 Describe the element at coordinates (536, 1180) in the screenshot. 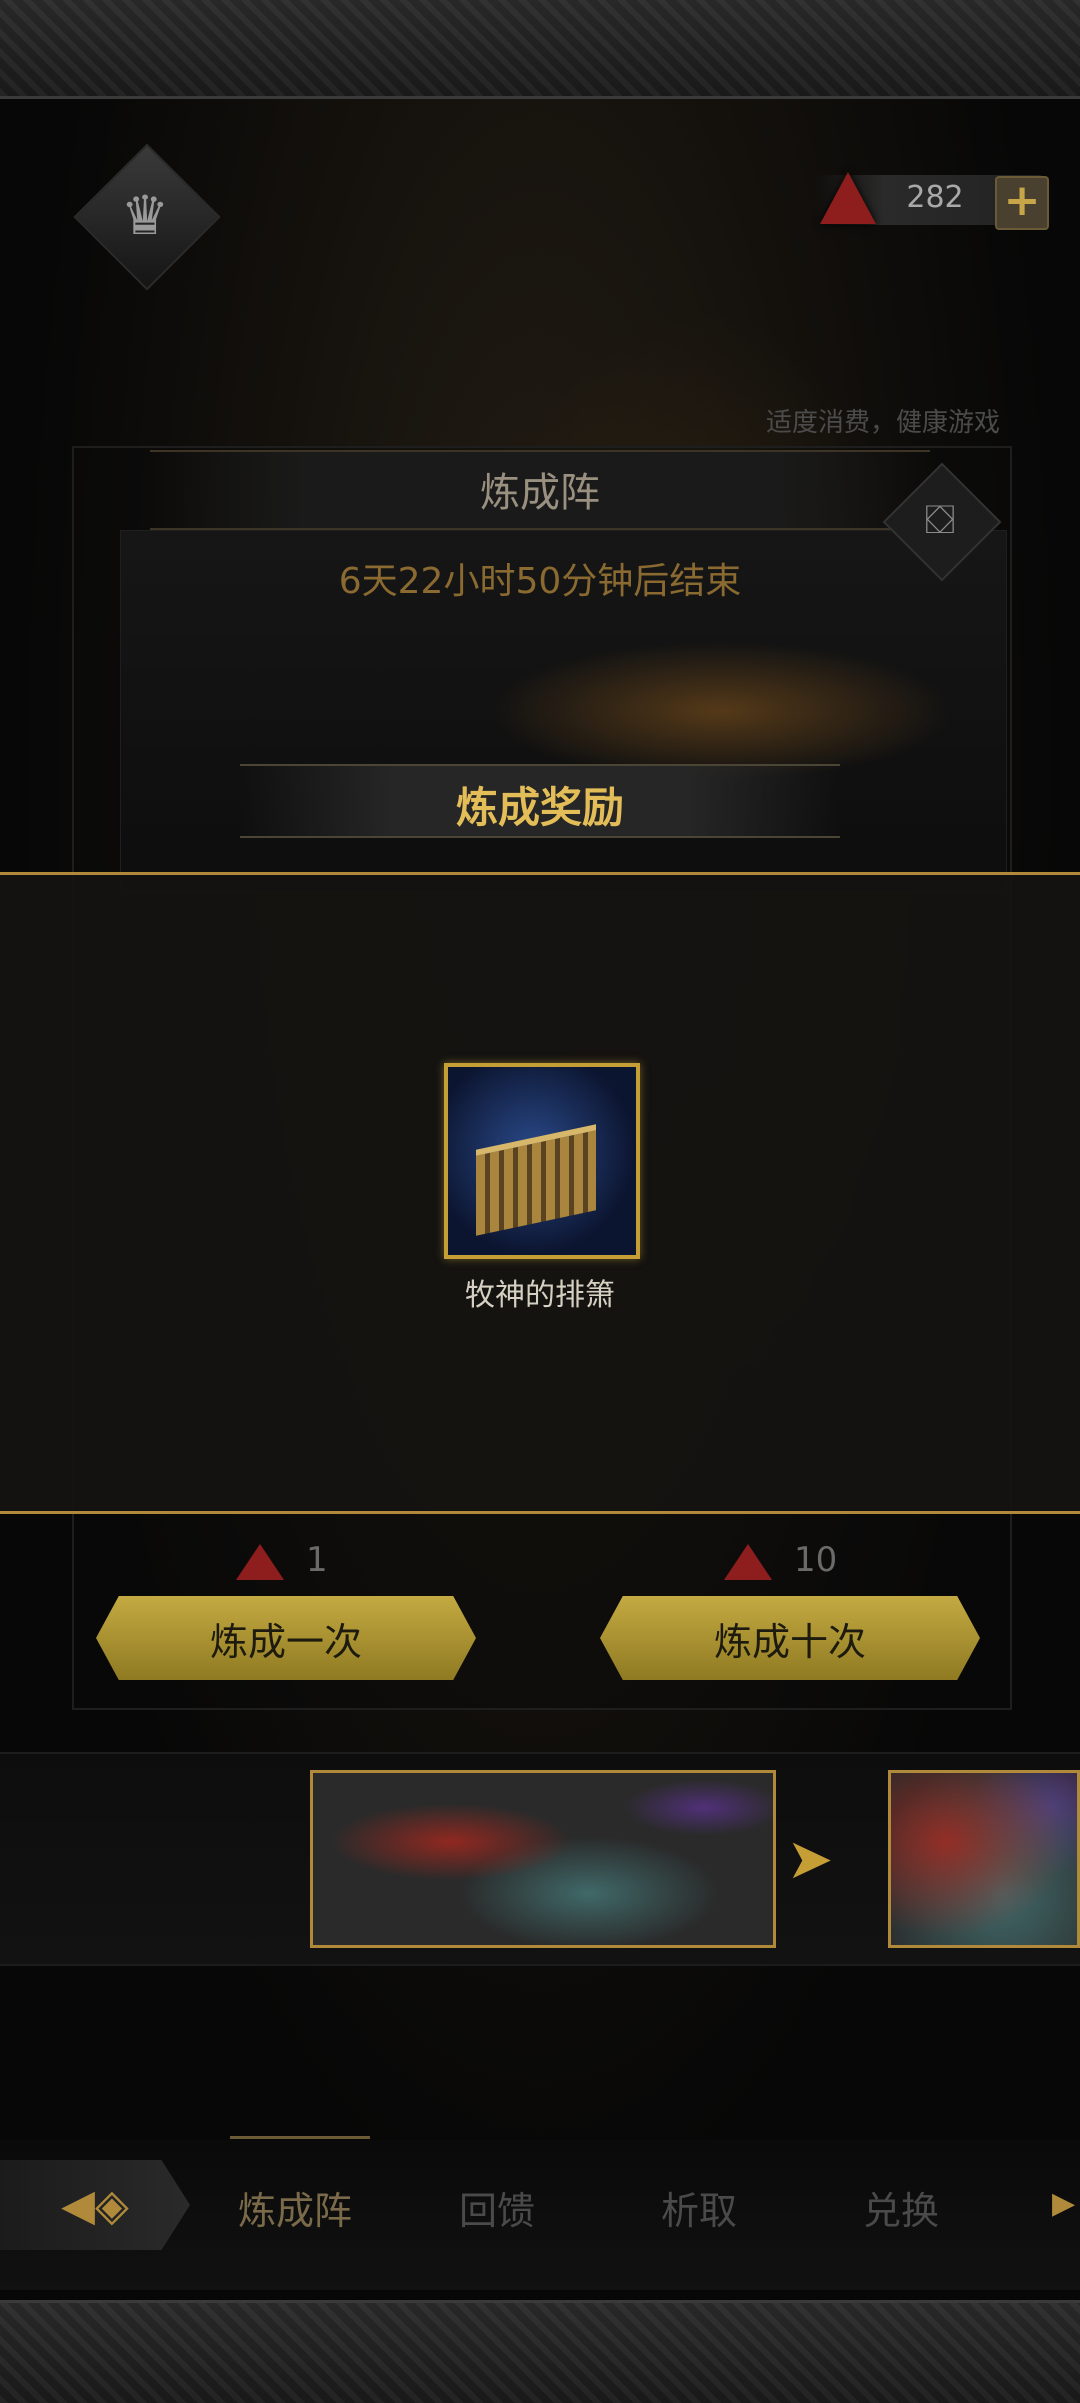

I see `pan-flute-icon` at that location.